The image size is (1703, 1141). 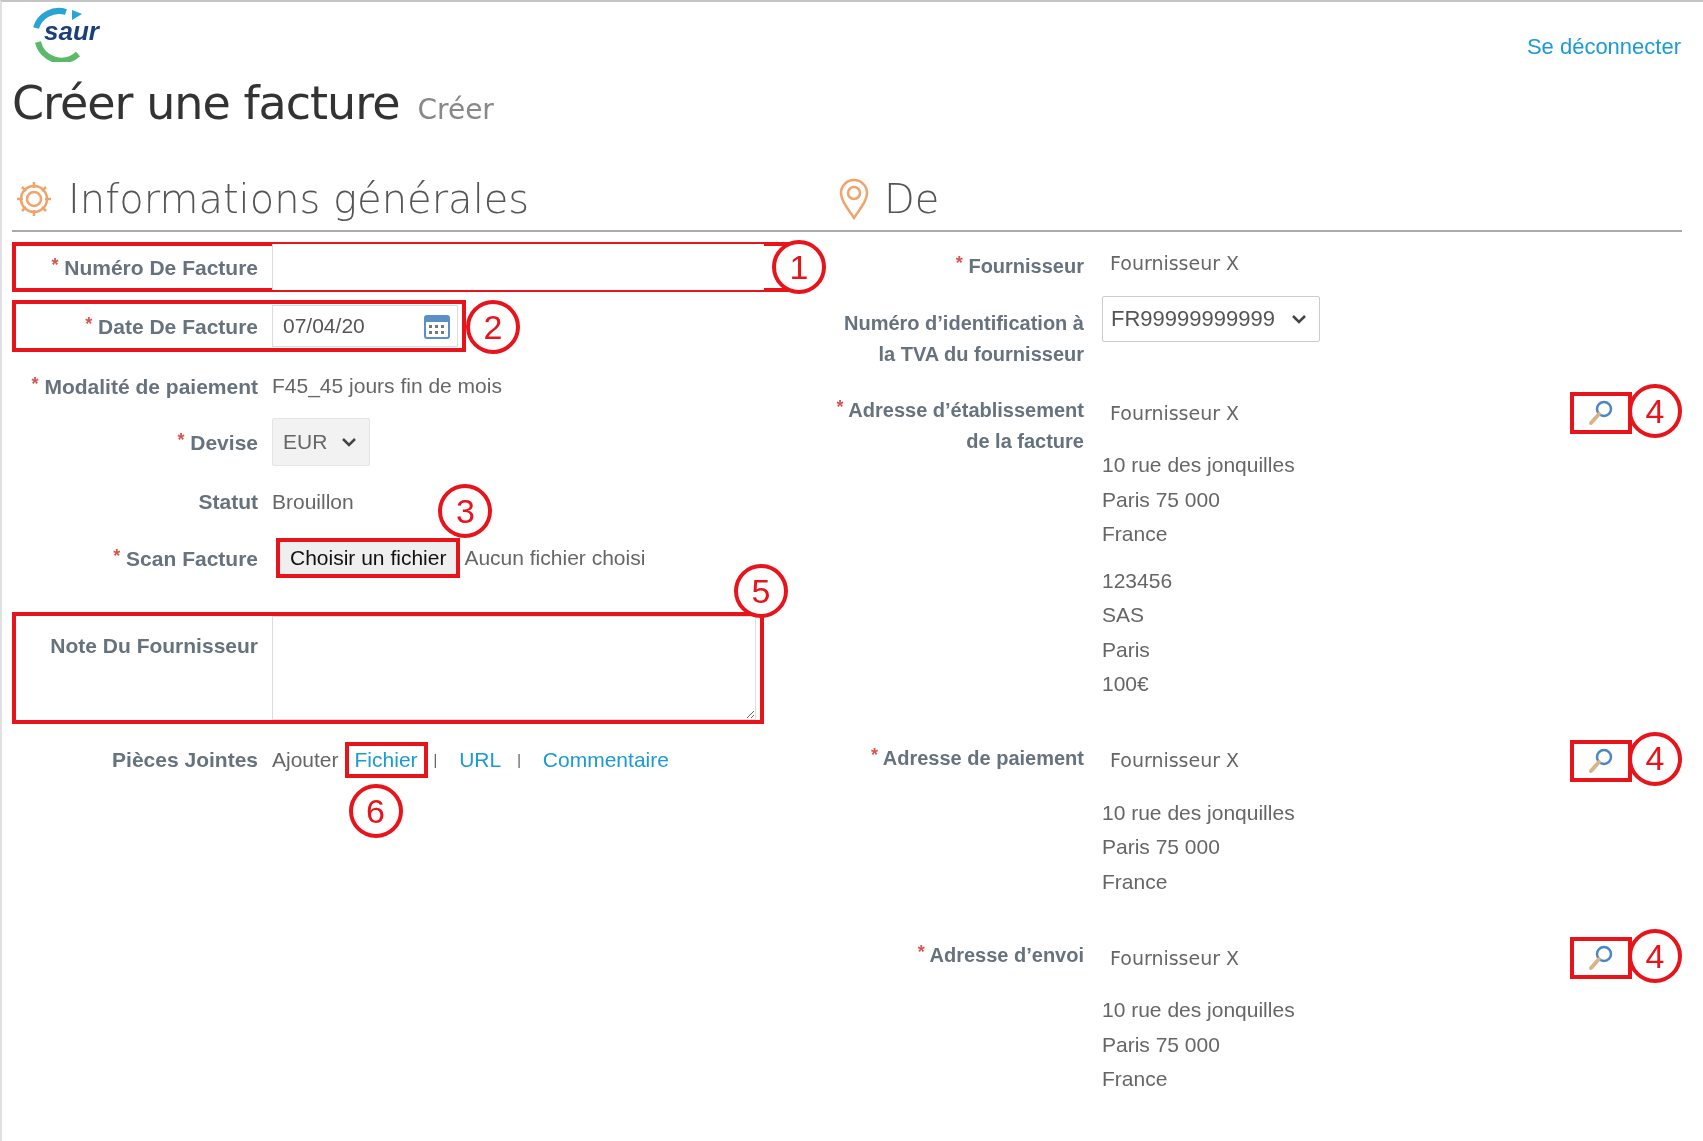 What do you see at coordinates (518, 267) in the screenshot?
I see `invoice-number-field` at bounding box center [518, 267].